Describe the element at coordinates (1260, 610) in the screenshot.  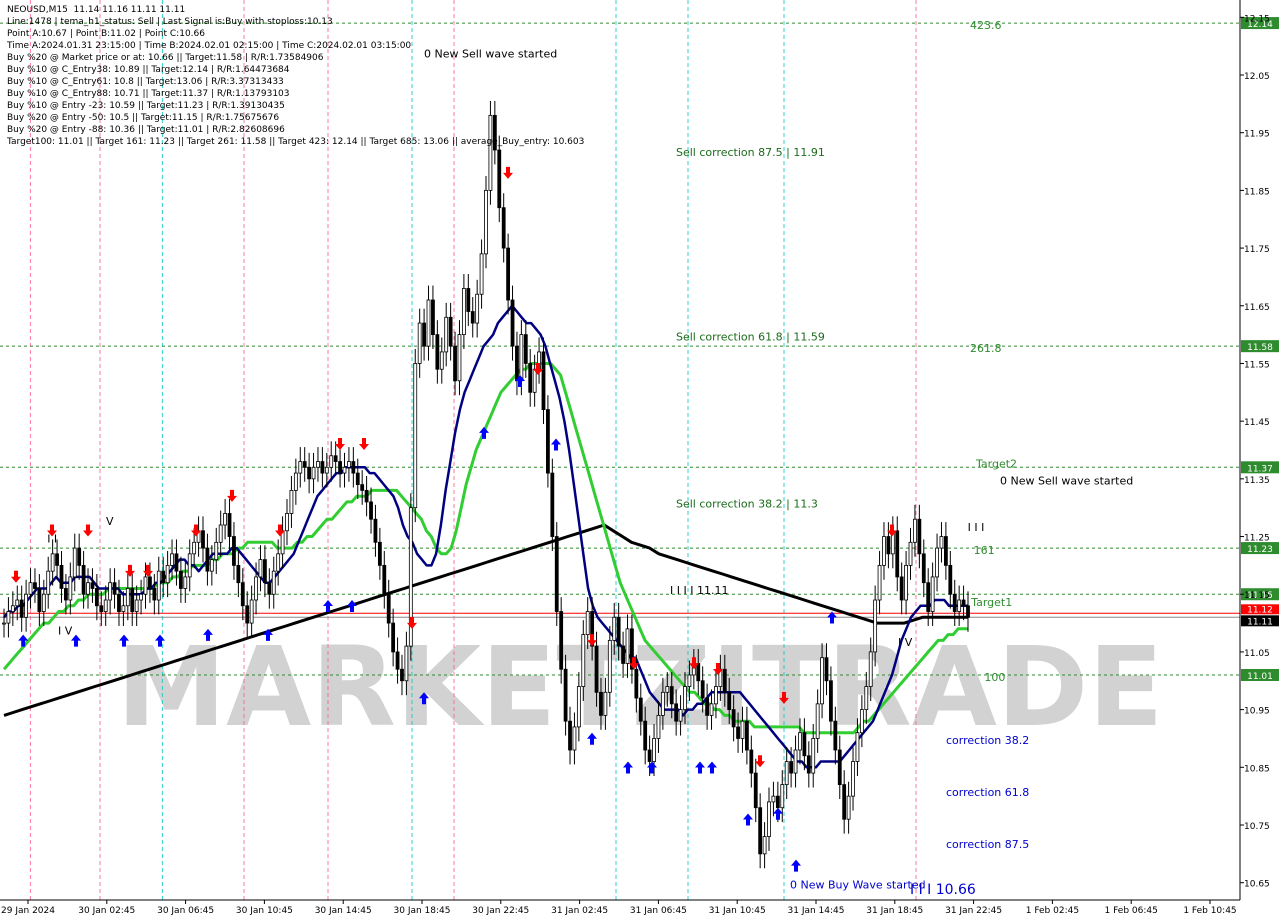
I see `current-price-label-red: 11.12` at that location.